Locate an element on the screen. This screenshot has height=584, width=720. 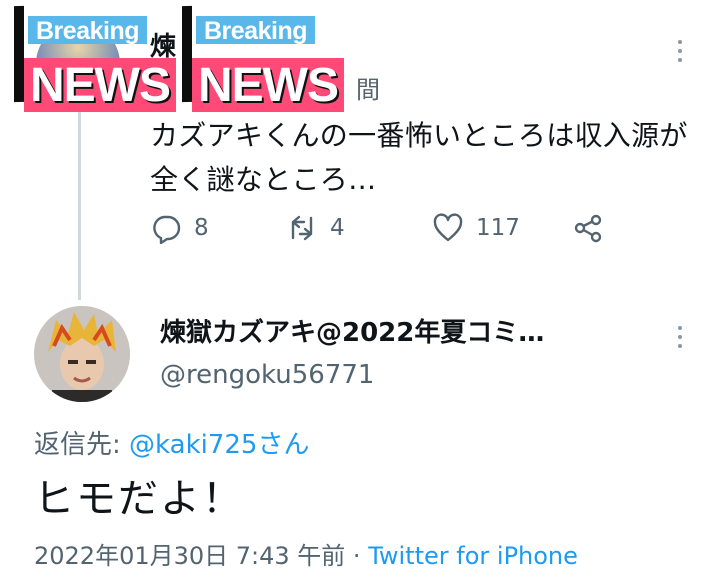
like-action: 117 is located at coordinates (476, 228).